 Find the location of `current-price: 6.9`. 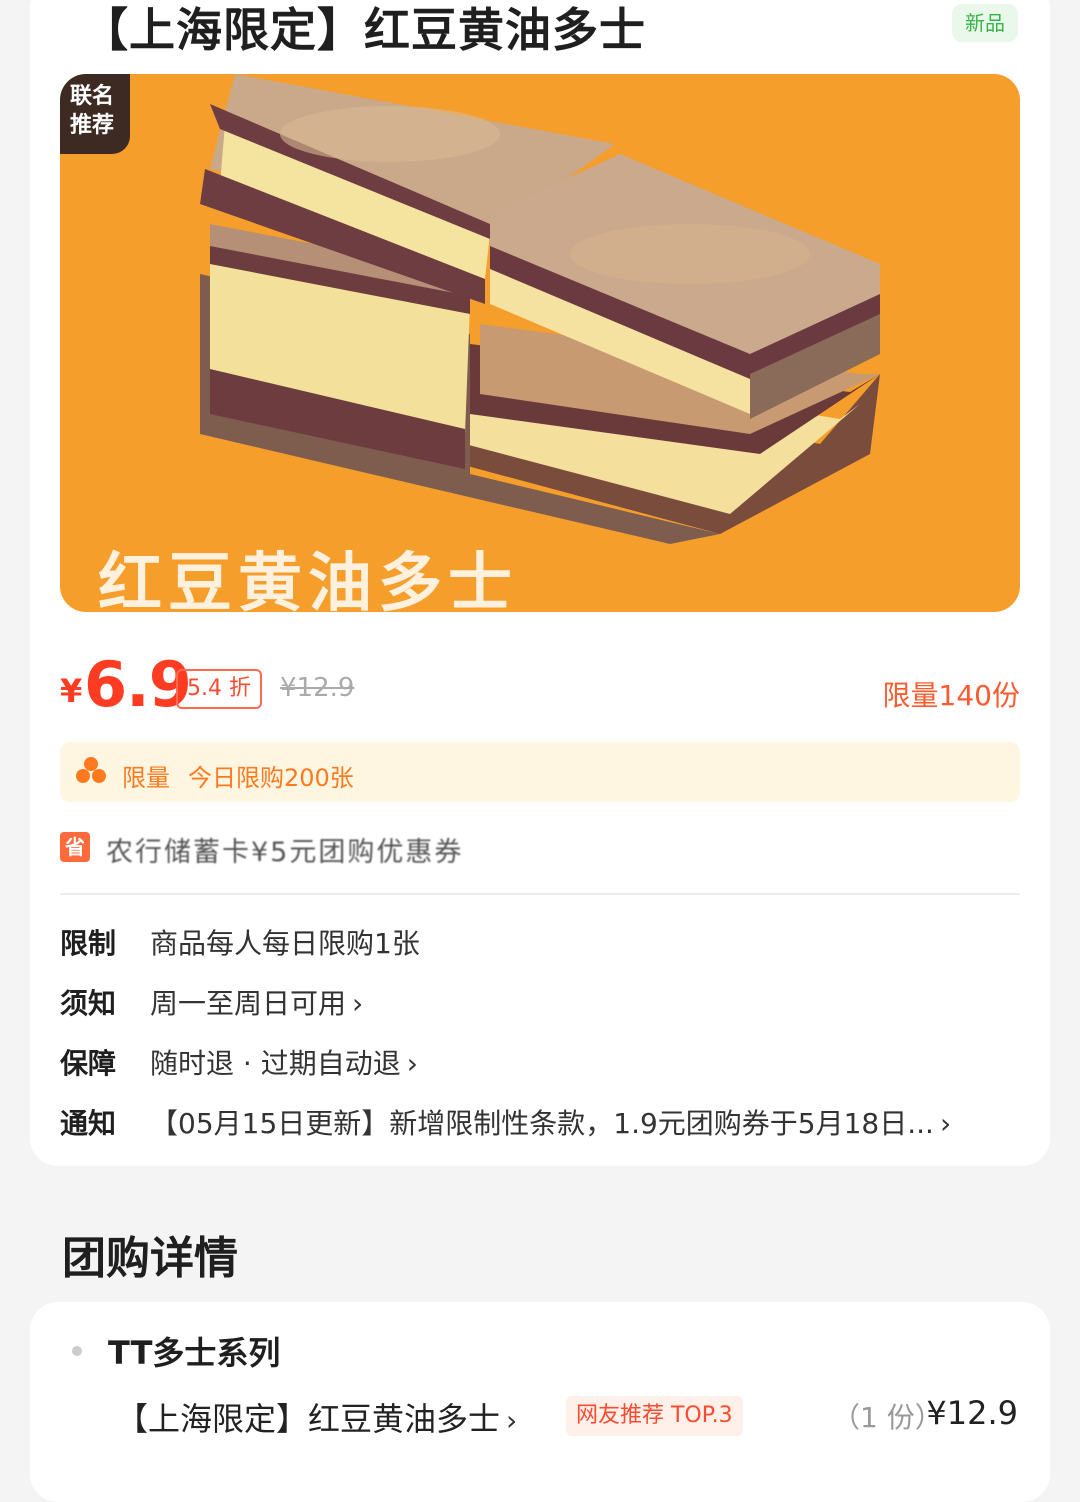

current-price: 6.9 is located at coordinates (138, 684).